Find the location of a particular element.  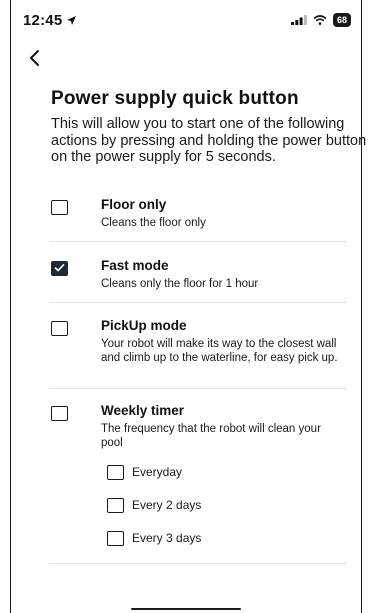

option-description: Cleans only the floor for 1 hour is located at coordinates (180, 284).